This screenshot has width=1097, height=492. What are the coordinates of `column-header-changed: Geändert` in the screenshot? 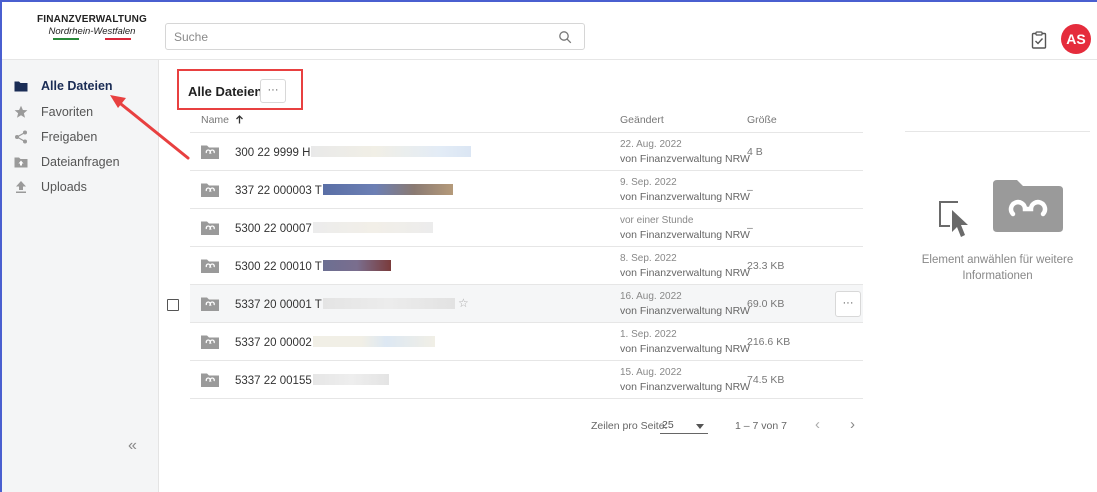 It's located at (642, 120).